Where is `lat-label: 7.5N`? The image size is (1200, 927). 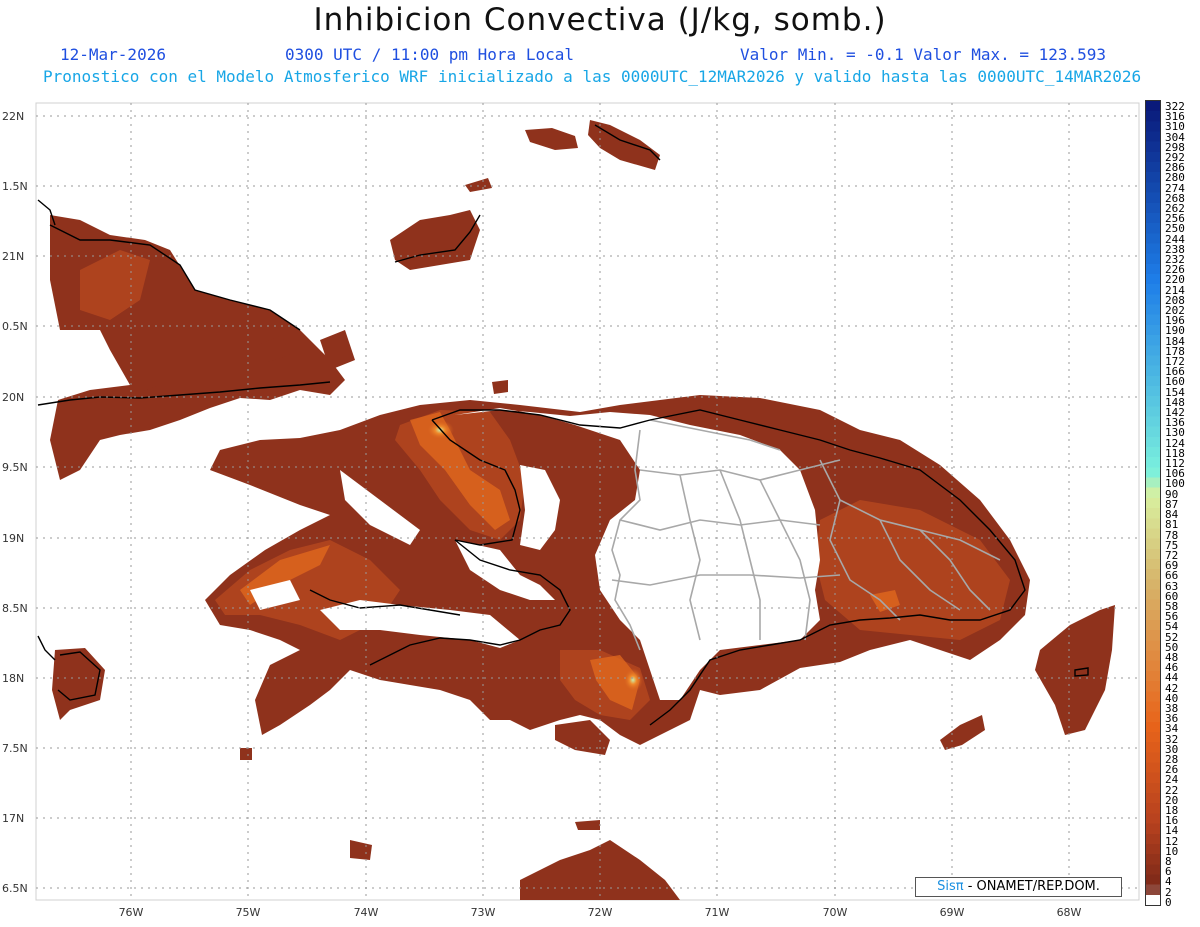 lat-label: 7.5N is located at coordinates (15, 748).